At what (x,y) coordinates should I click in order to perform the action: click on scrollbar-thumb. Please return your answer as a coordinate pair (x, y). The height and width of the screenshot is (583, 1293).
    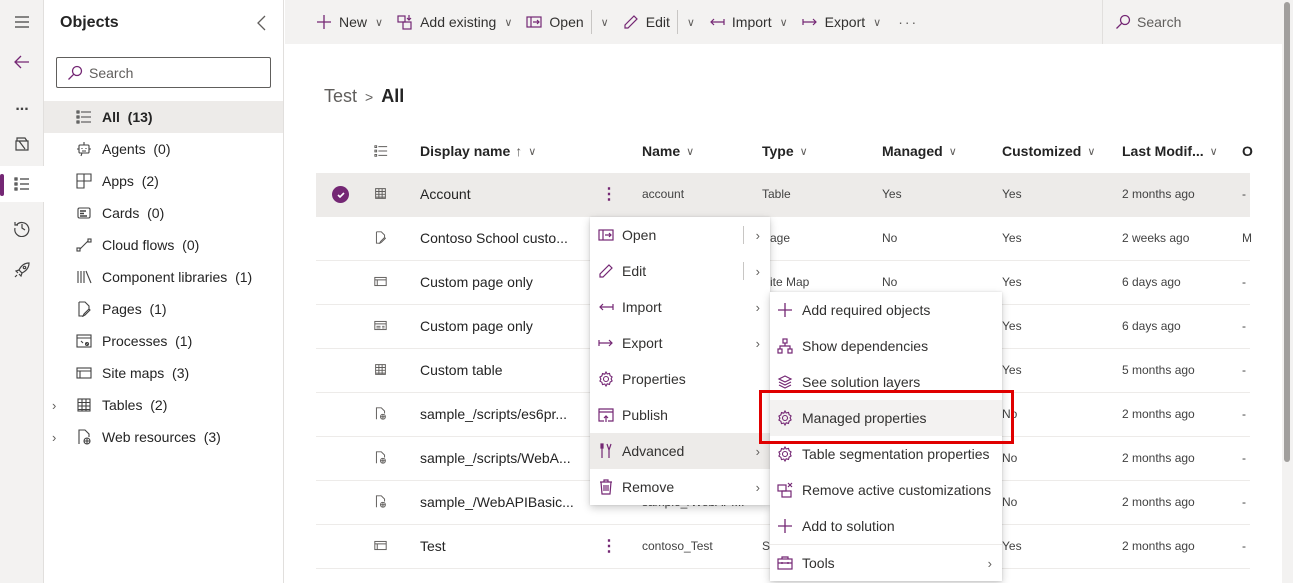
    Looking at the image, I should click on (1287, 232).